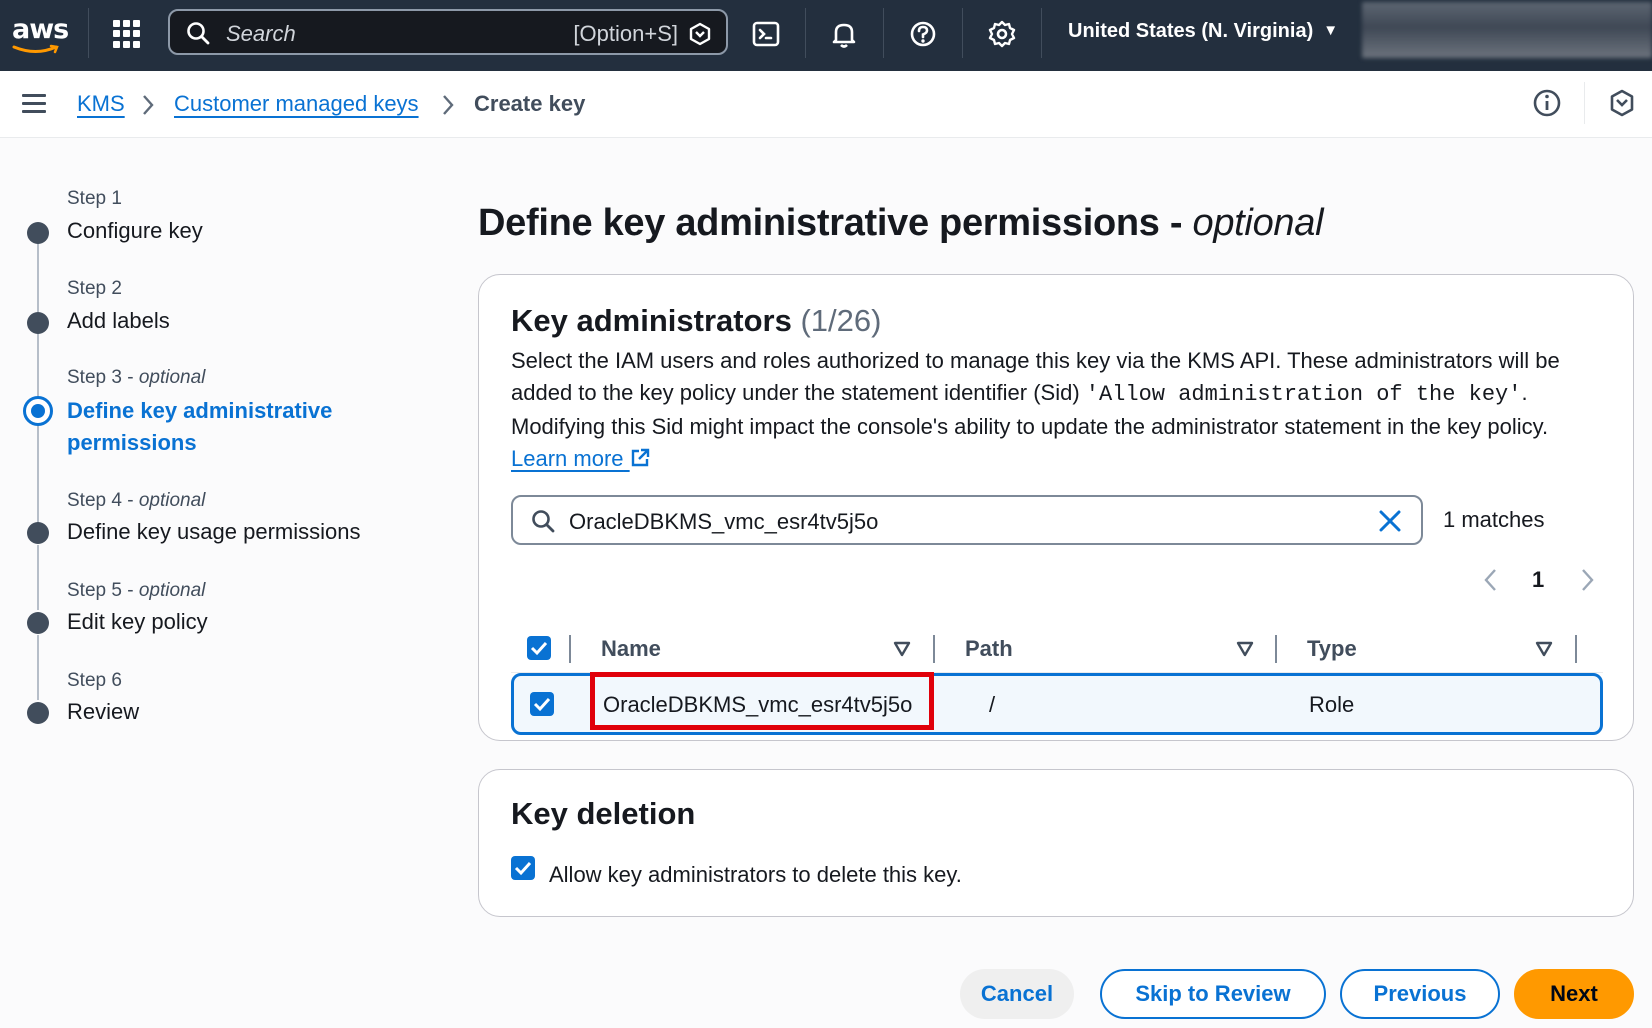 The height and width of the screenshot is (1028, 1652). I want to click on help-icon, so click(923, 34).